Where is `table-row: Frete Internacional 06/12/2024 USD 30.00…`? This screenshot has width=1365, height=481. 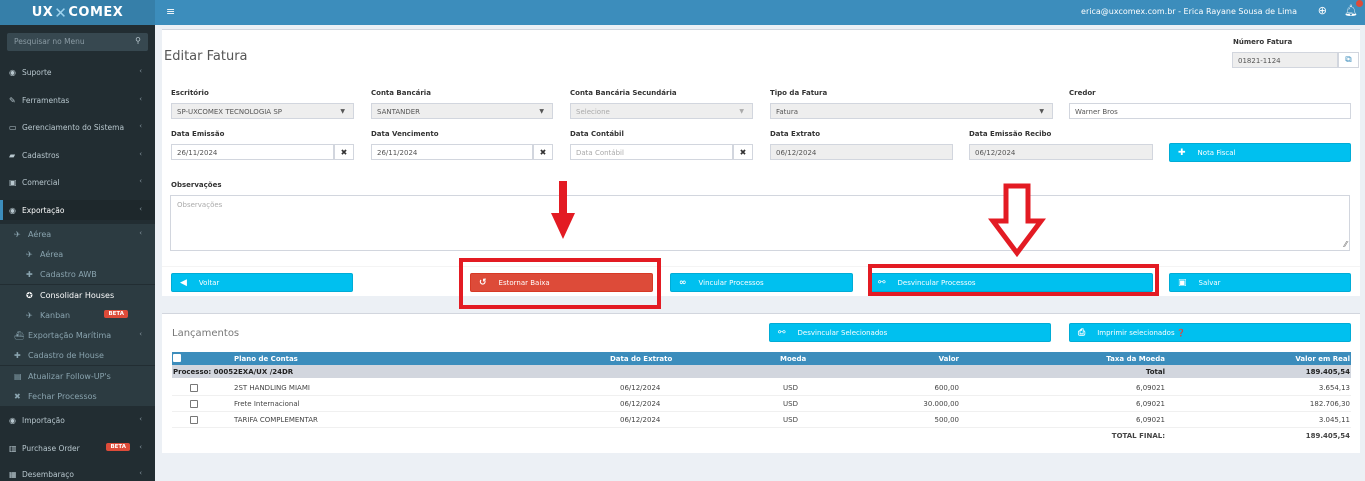 table-row: Frete Internacional 06/12/2024 USD 30.00… is located at coordinates (761, 404).